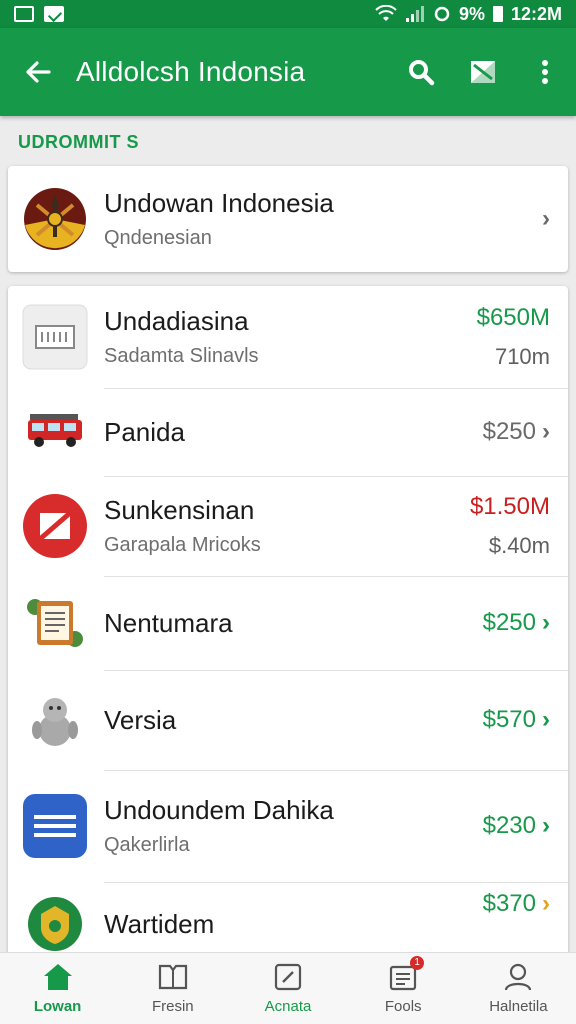 This screenshot has width=576, height=1024. Describe the element at coordinates (158, 238) in the screenshot. I see `featured-subtitle: Qndenesian` at that location.